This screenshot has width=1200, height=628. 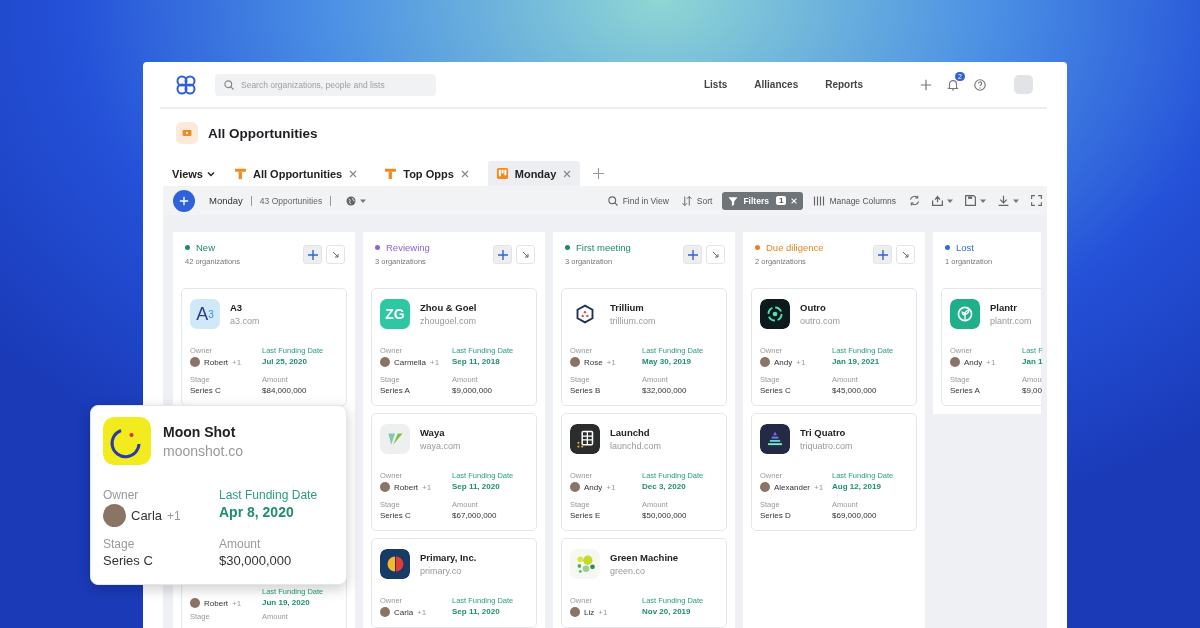 What do you see at coordinates (630, 432) in the screenshot?
I see `company-name: Launchd` at bounding box center [630, 432].